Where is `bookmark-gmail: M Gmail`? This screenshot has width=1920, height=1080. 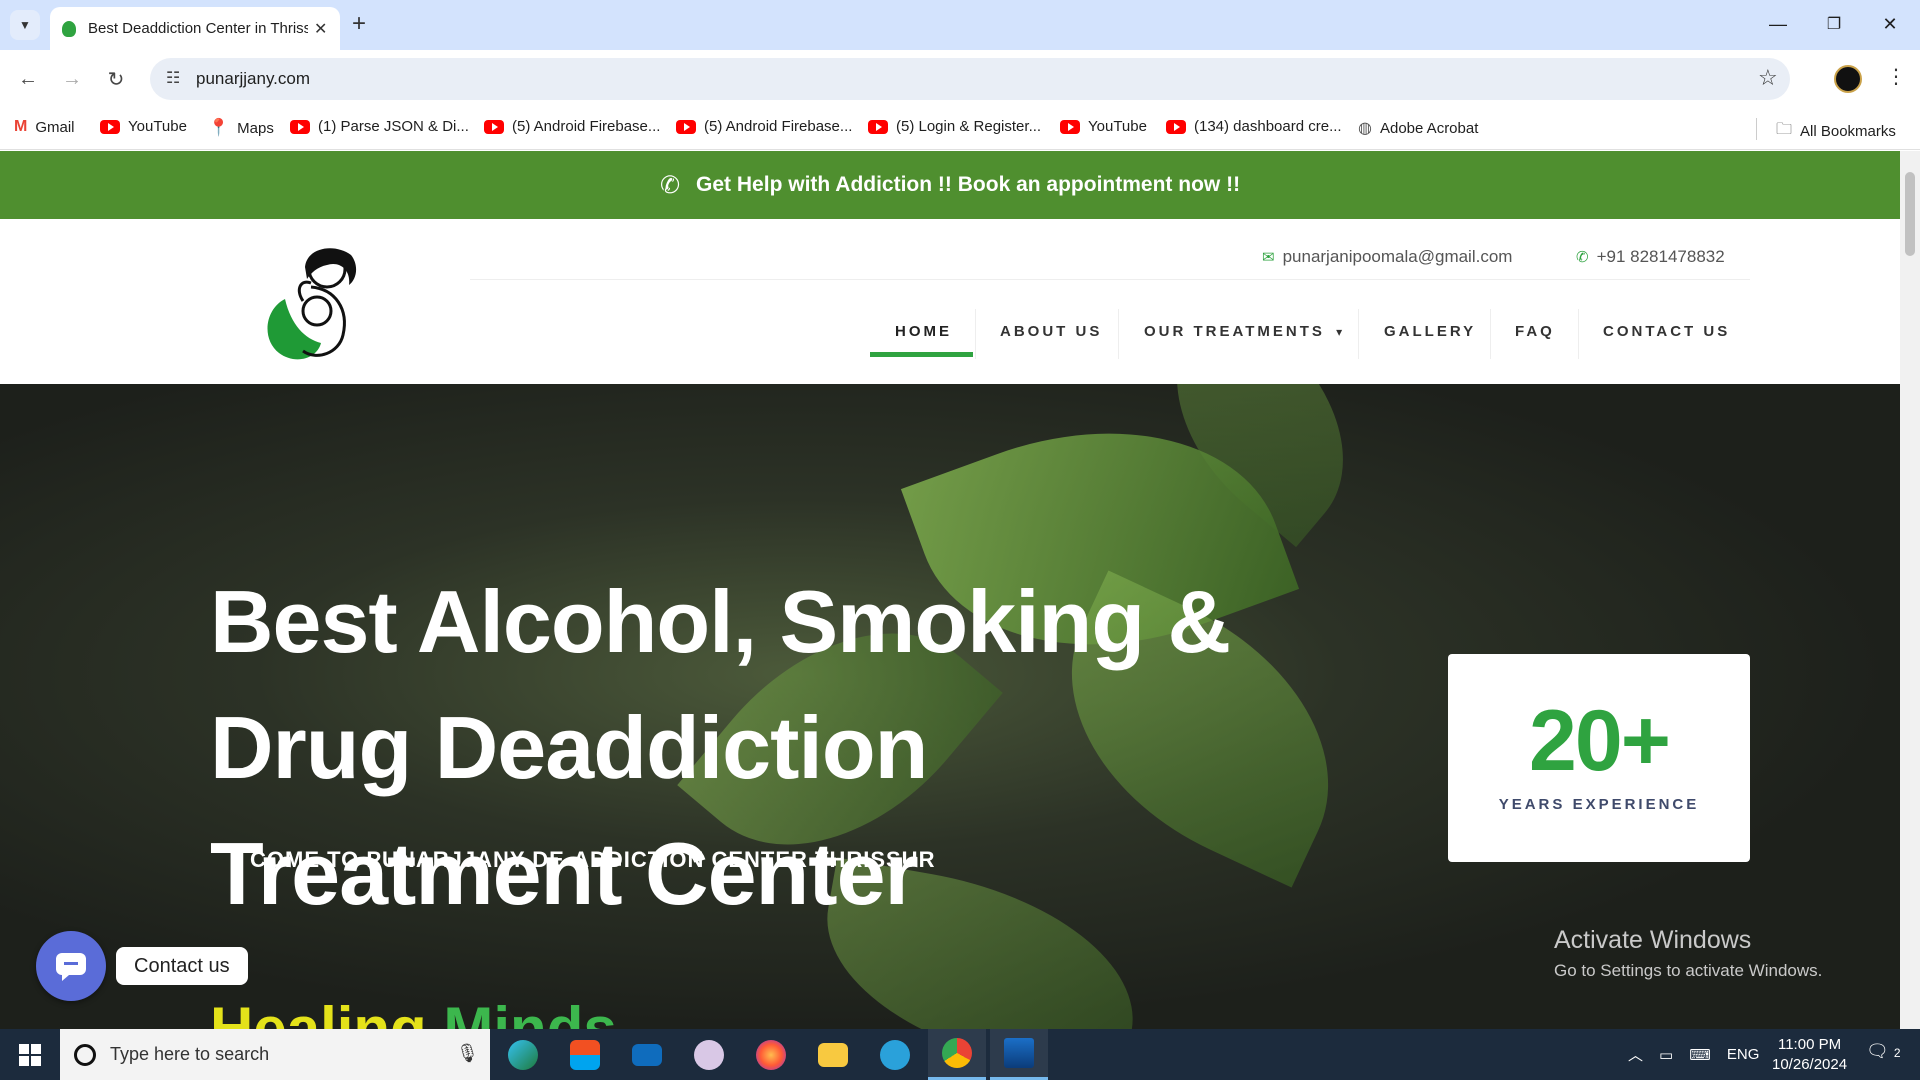
bookmark-gmail: M Gmail is located at coordinates (44, 127).